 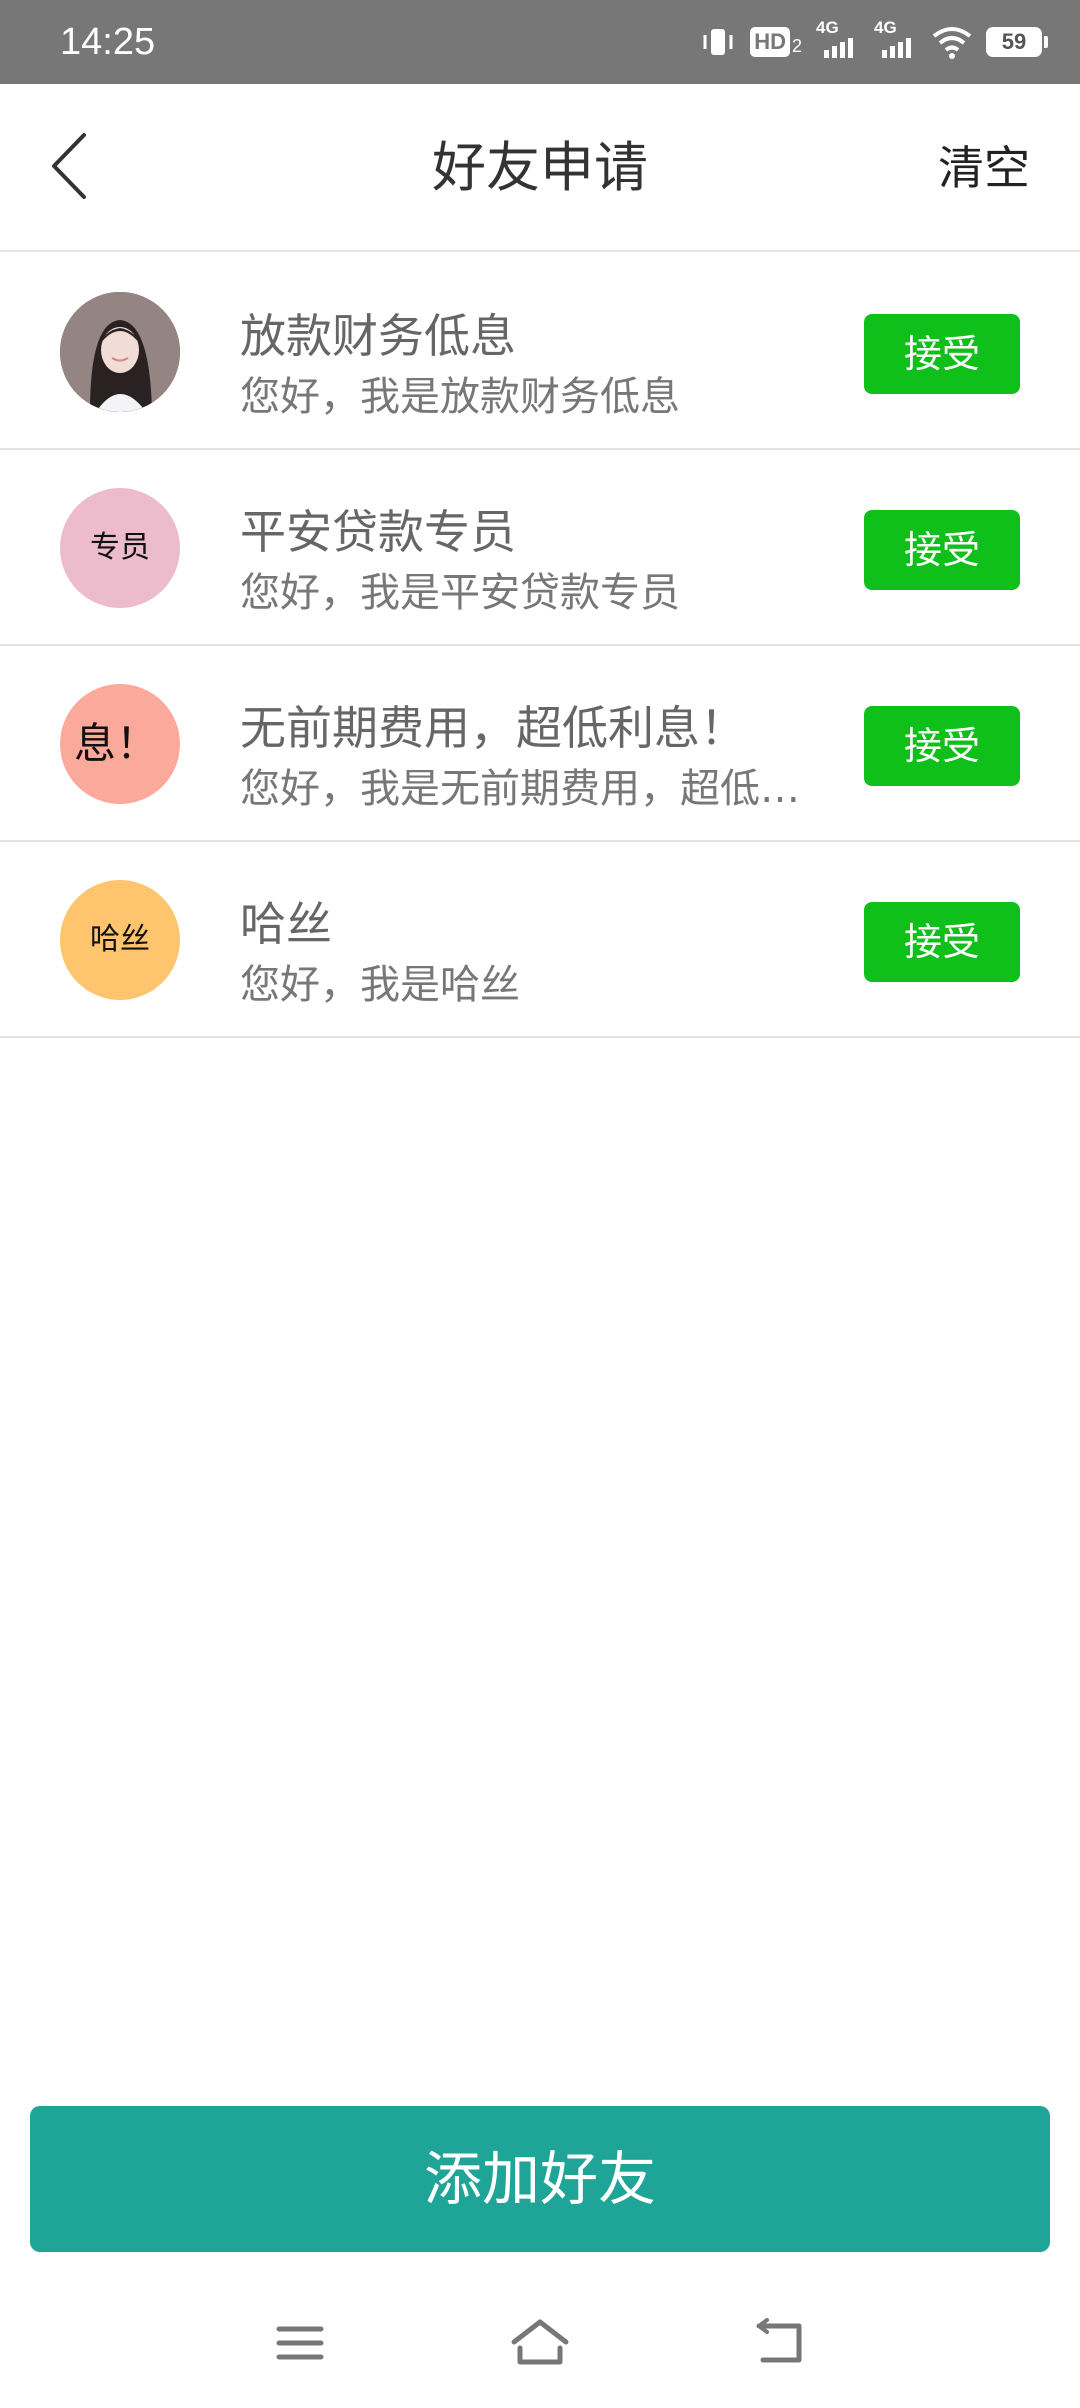 I want to click on avatar: 哈丝, so click(x=120, y=940).